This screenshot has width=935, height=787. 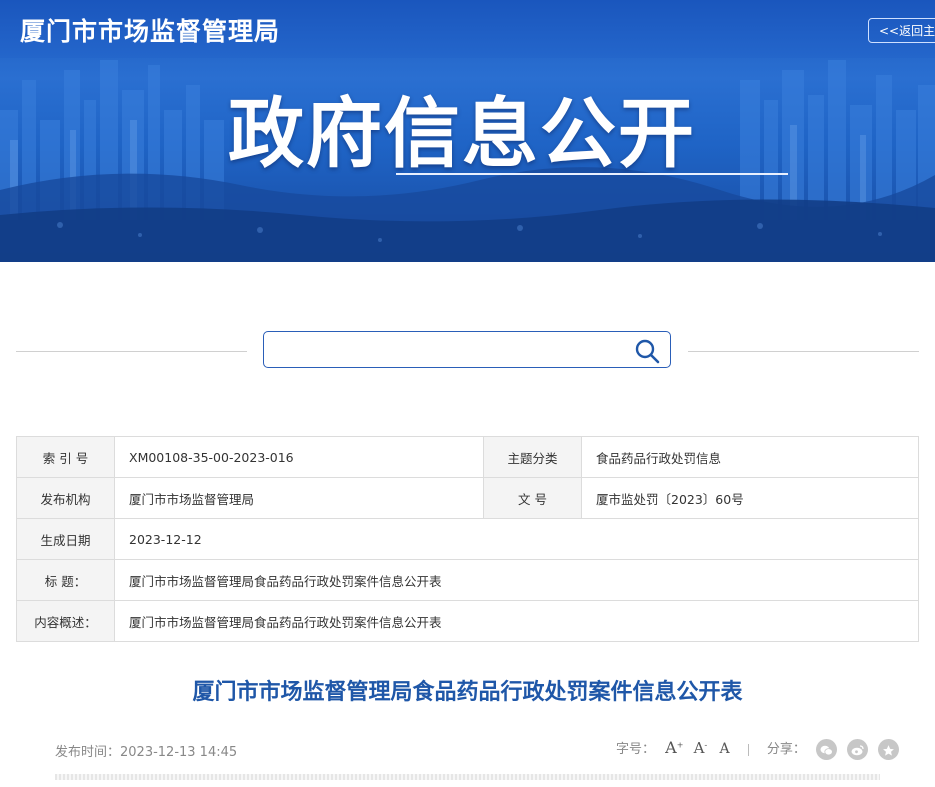 I want to click on index-number-value: XM00108-35-00-2023-016, so click(x=299, y=457).